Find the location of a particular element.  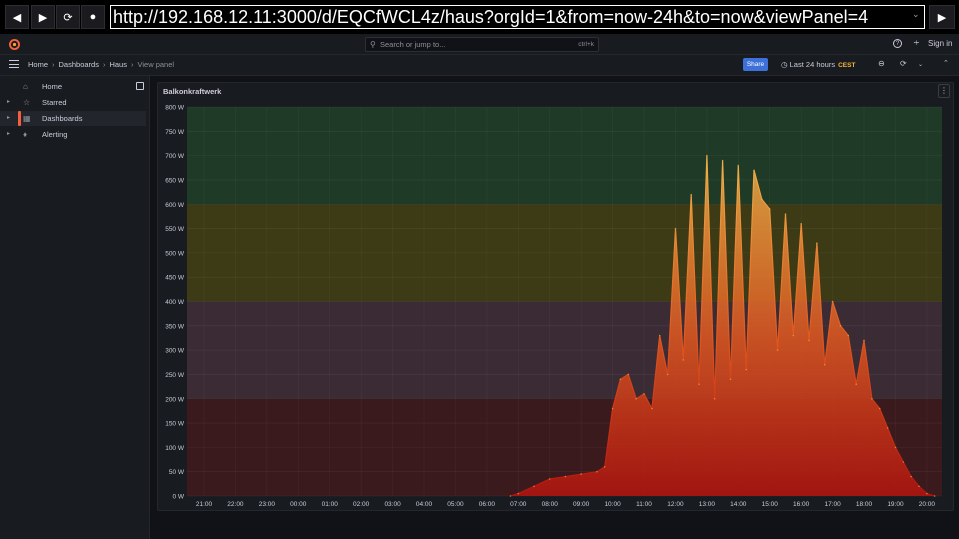

sidebar-item-alerting: ▸ ♦ Alerting is located at coordinates (74, 134).